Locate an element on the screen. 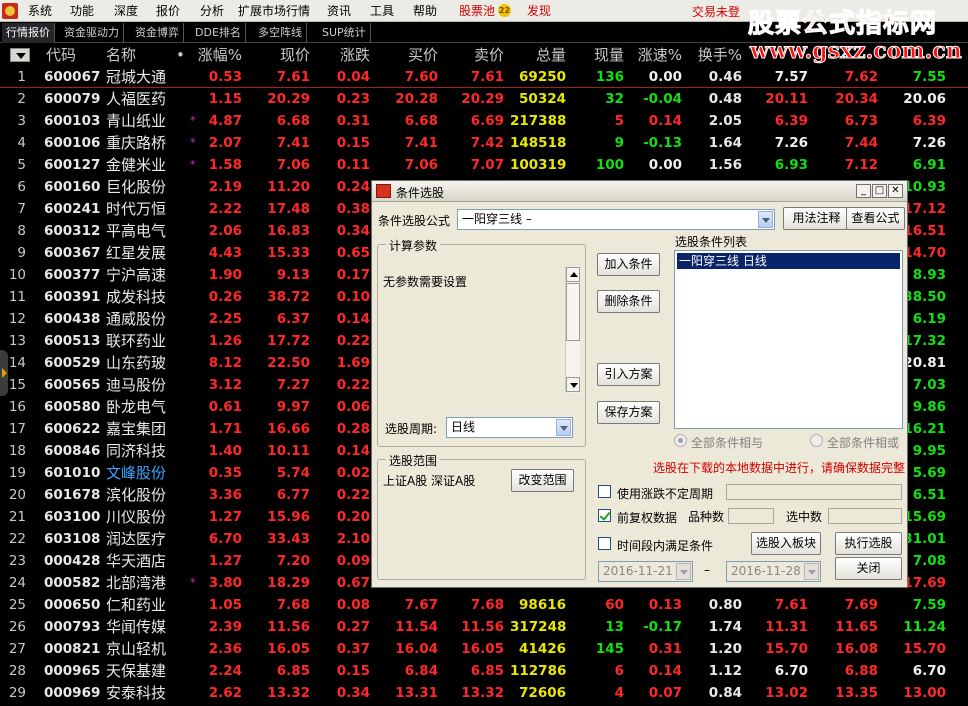 This screenshot has height=706, width=968. params-scrollbar is located at coordinates (572, 330).